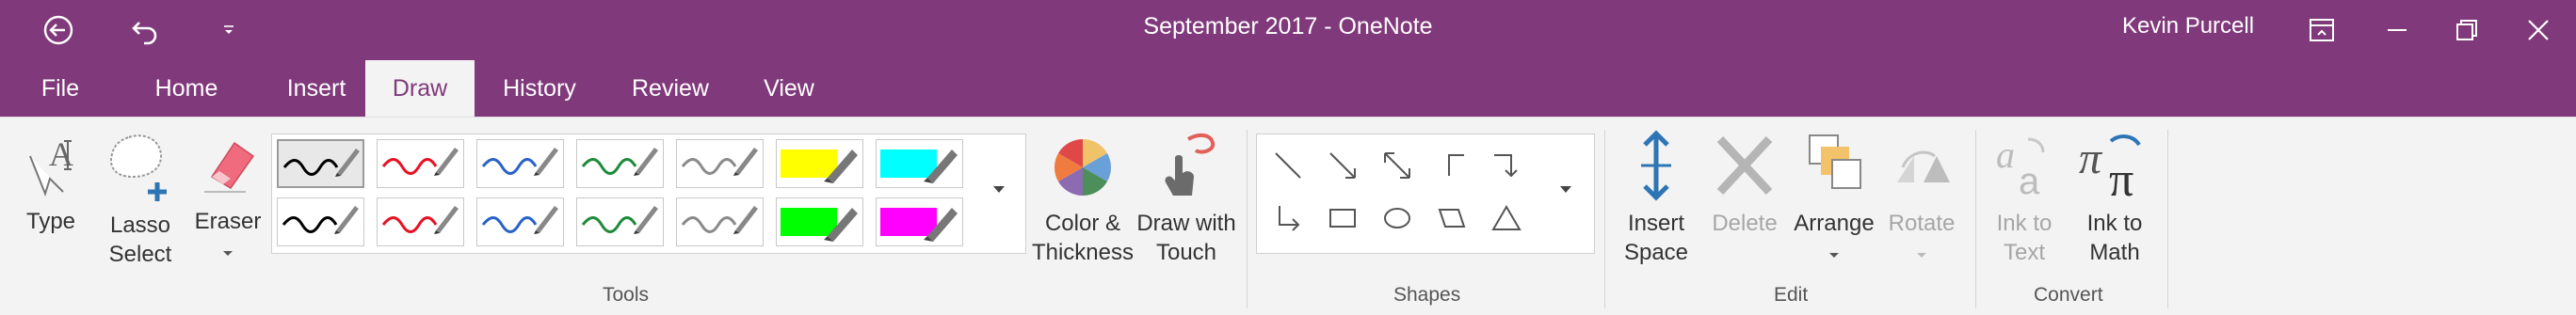  What do you see at coordinates (1834, 169) in the screenshot?
I see `arrange-icon` at bounding box center [1834, 169].